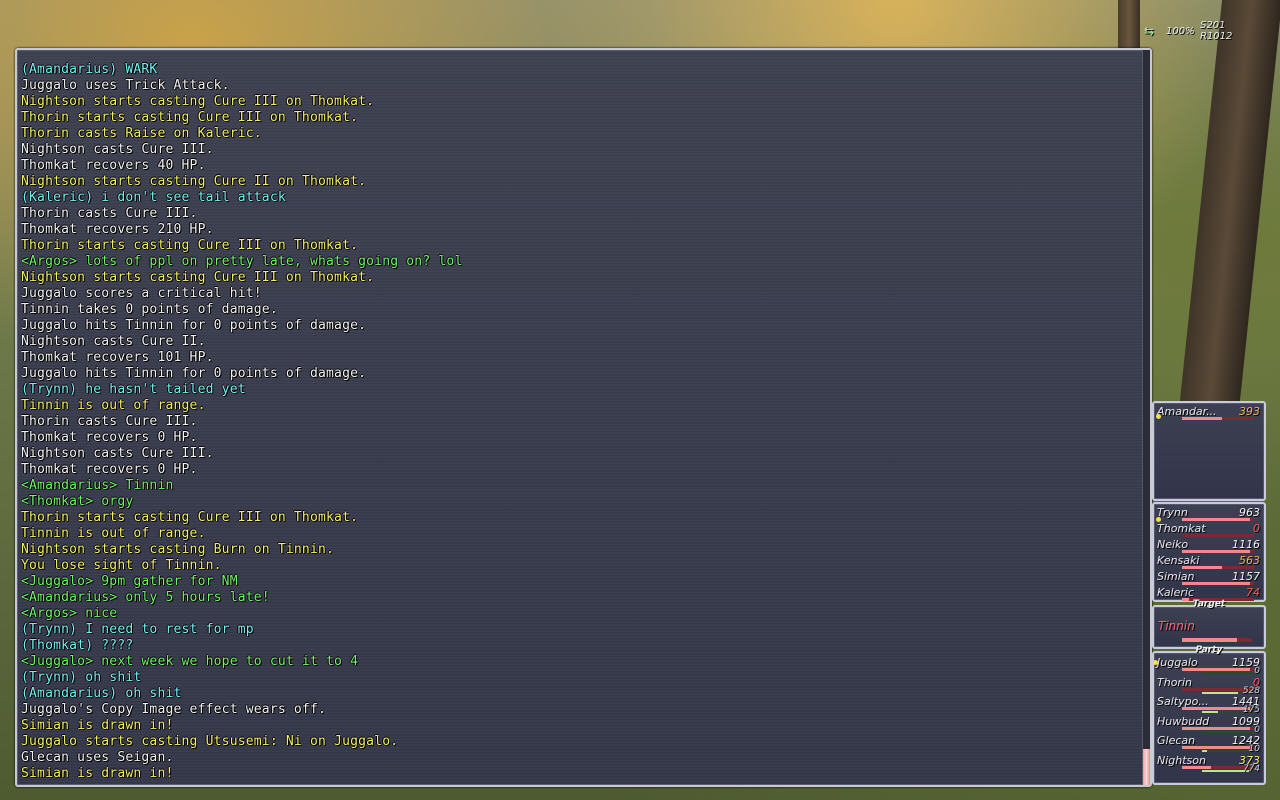  I want to click on chat-line: Thomkat recovers 40 HP., so click(113, 165).